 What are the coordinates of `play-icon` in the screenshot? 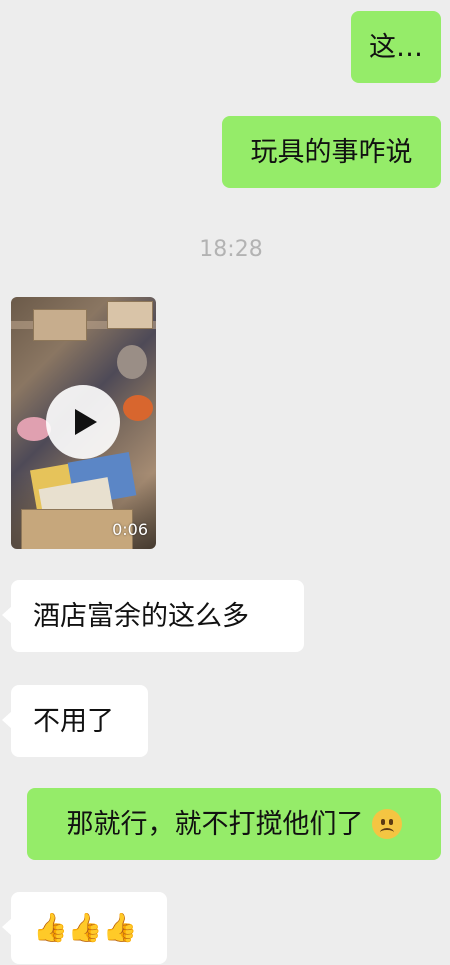 It's located at (85, 422).